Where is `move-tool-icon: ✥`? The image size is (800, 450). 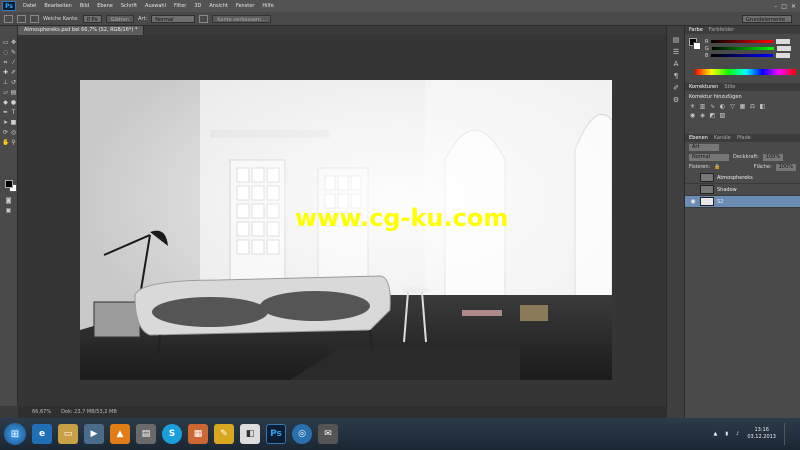
move-tool-icon: ✥ is located at coordinates (13, 43).